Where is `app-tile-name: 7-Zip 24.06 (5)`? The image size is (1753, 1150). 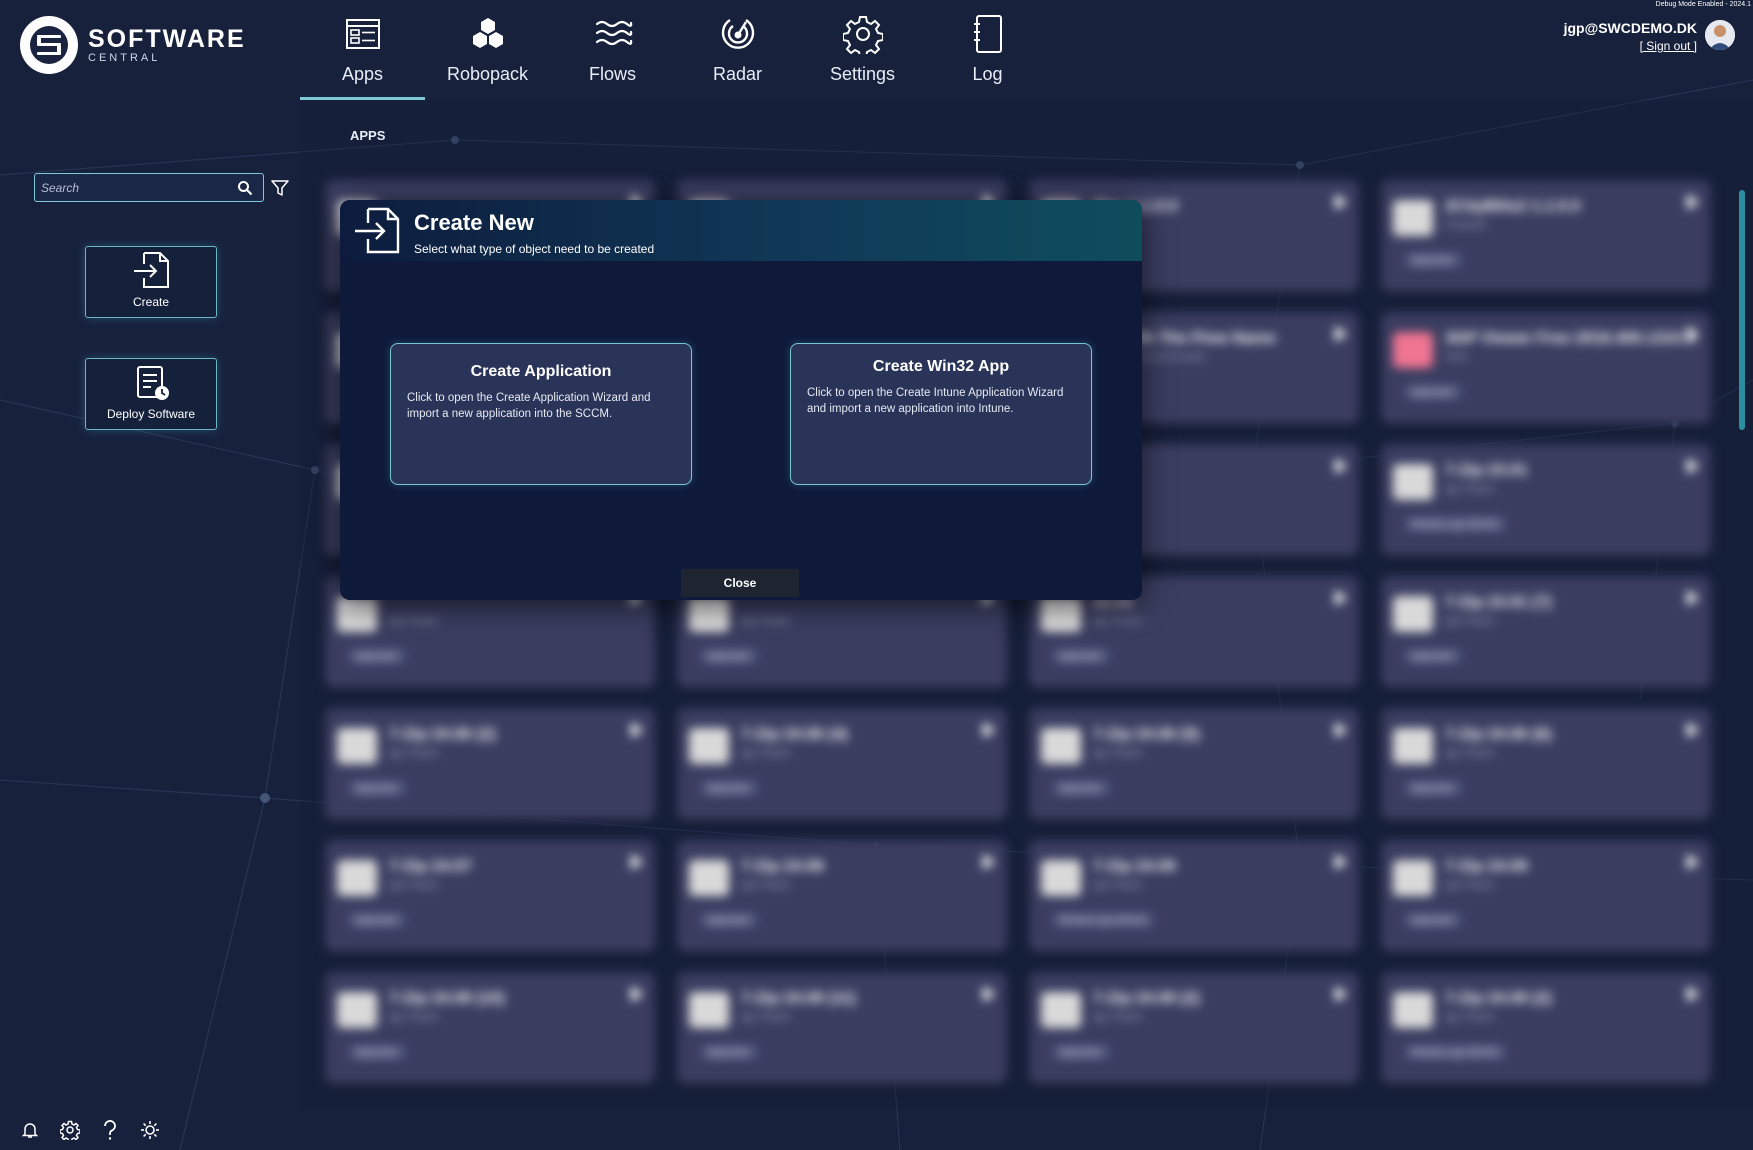
app-tile-name: 7-Zip 24.06 (5) is located at coordinates (1146, 734).